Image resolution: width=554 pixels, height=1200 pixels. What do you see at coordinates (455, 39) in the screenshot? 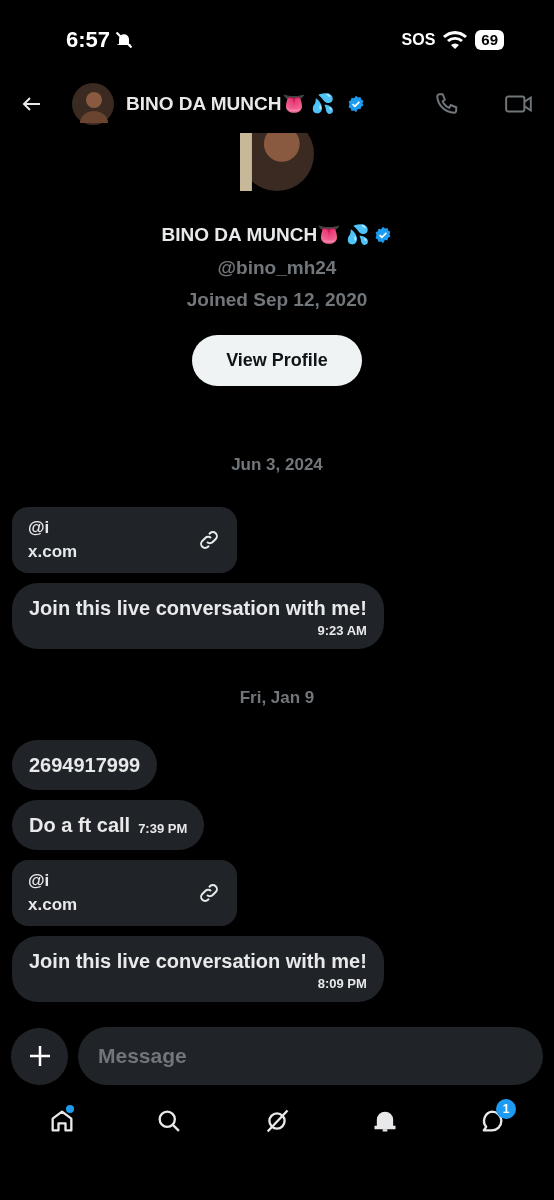
I see `wifi-icon` at bounding box center [455, 39].